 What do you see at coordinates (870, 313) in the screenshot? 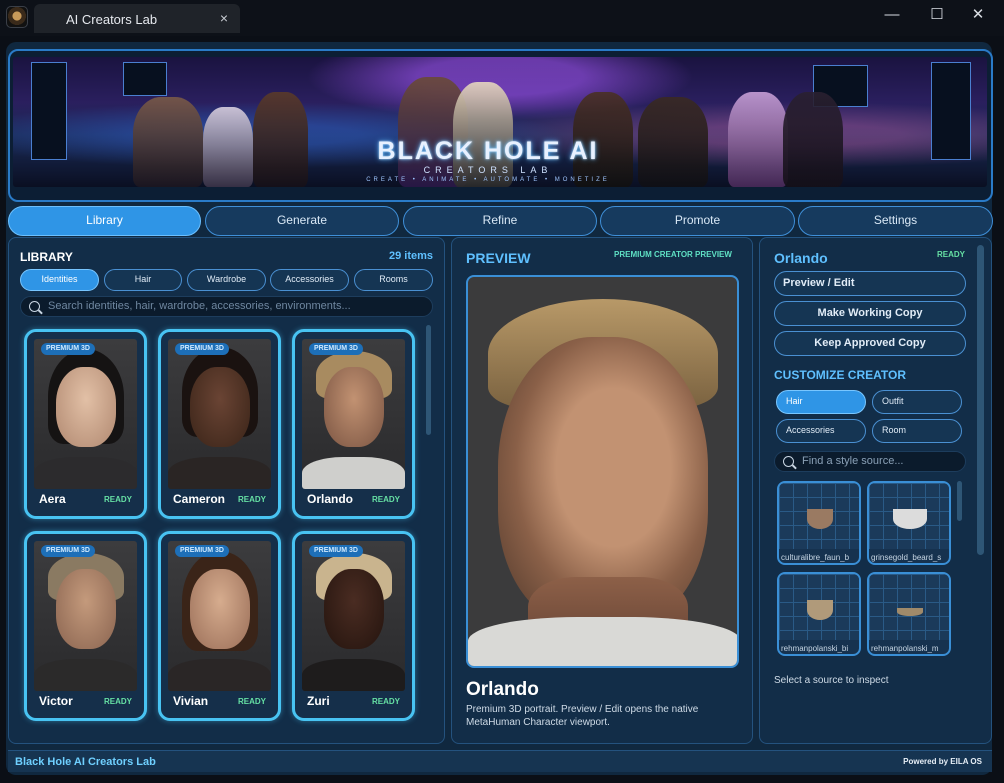
I see `make-working-copy-button: Make Working Copy` at bounding box center [870, 313].